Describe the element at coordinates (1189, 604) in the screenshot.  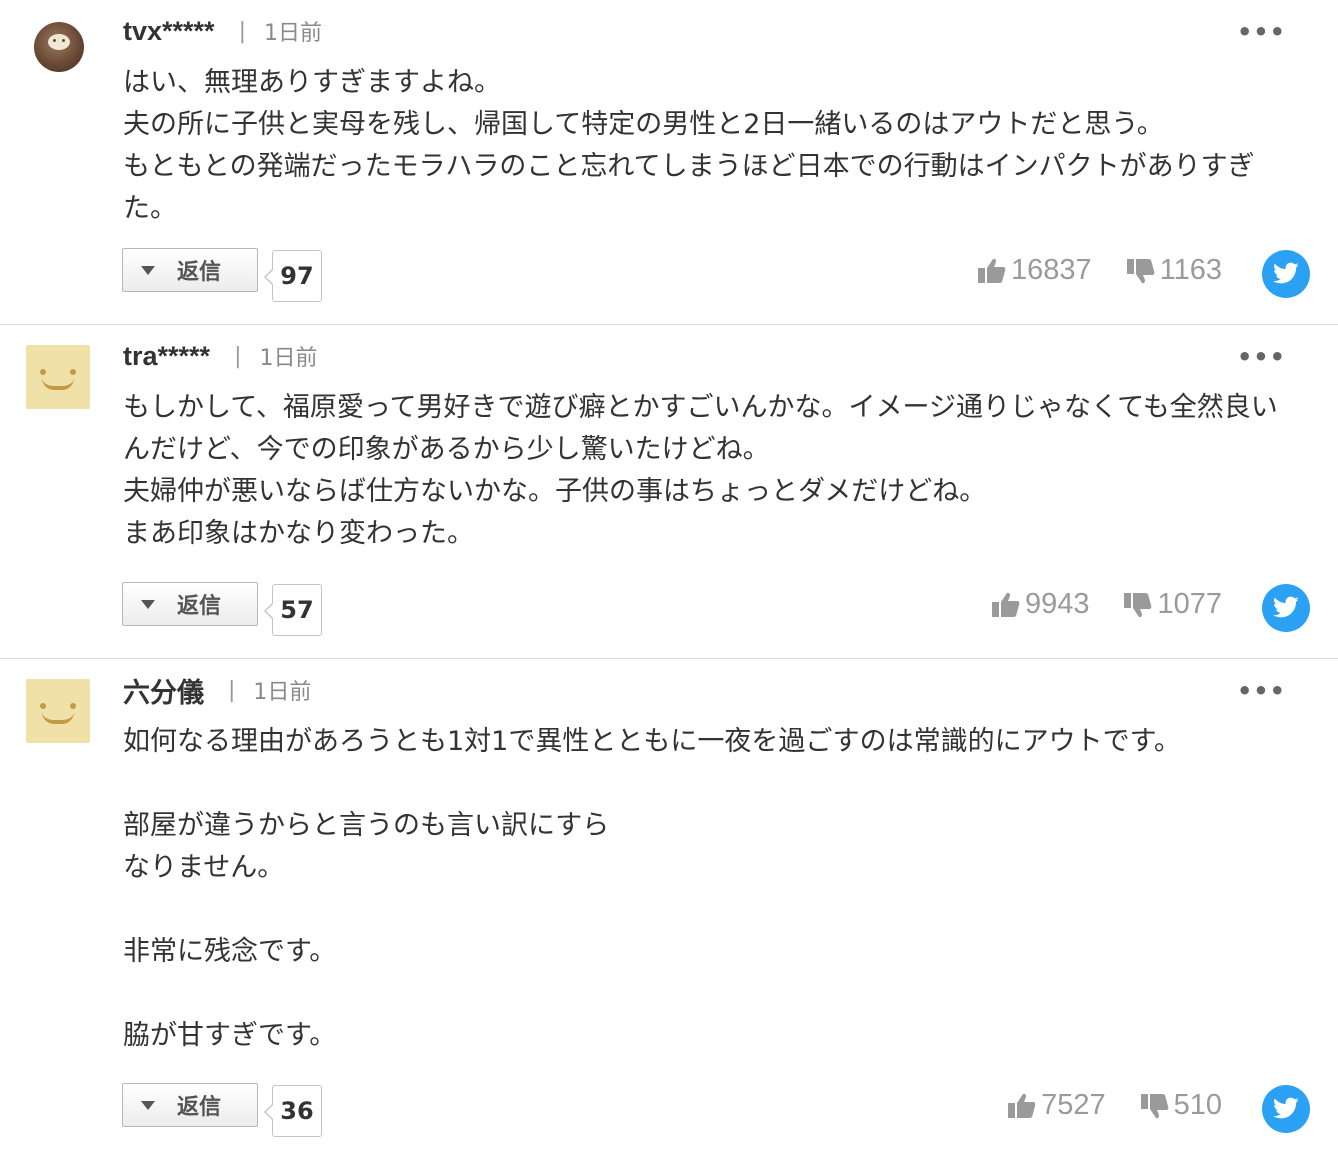
I see `dislike-count: 1077` at that location.